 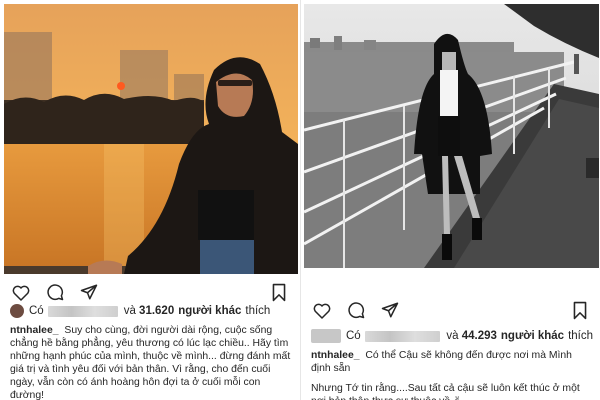 I want to click on likes-count: 31.620, so click(x=156, y=311).